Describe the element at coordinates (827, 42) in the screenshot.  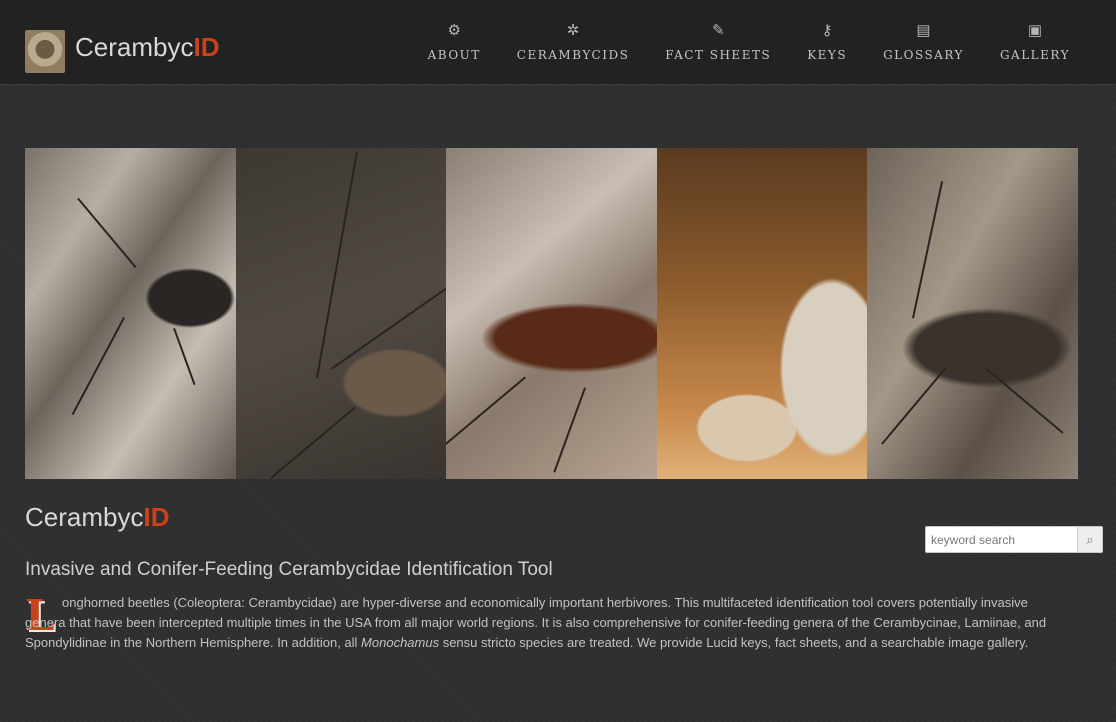
I see `nav-keys: ⚷ KEYS` at that location.